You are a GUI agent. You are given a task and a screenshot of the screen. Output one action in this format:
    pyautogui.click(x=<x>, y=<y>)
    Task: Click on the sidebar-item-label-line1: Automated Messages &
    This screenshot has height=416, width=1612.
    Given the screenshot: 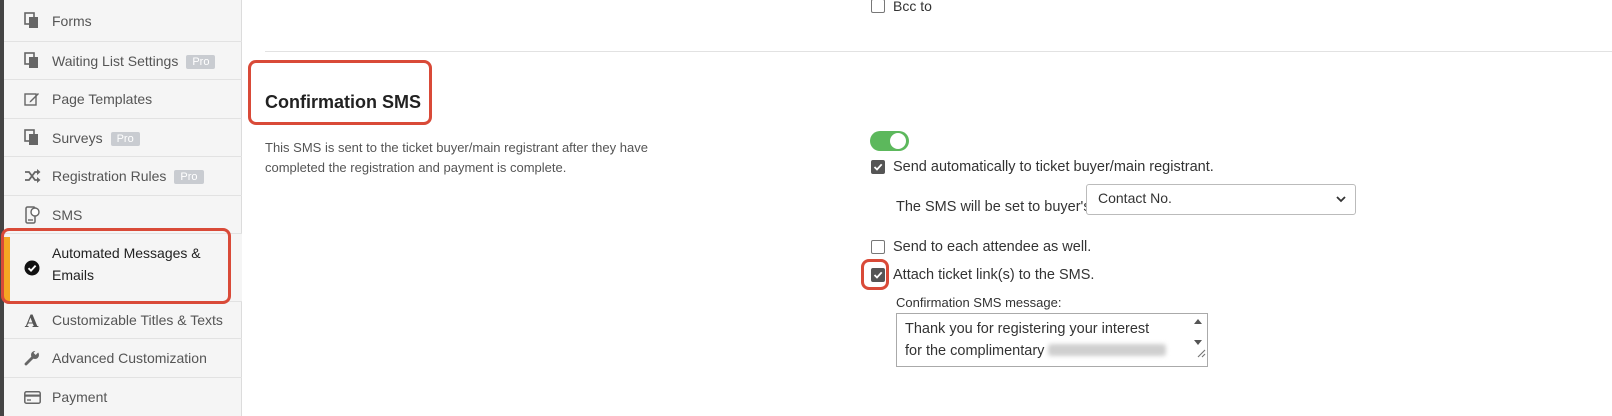 What is the action you would take?
    pyautogui.click(x=126, y=253)
    